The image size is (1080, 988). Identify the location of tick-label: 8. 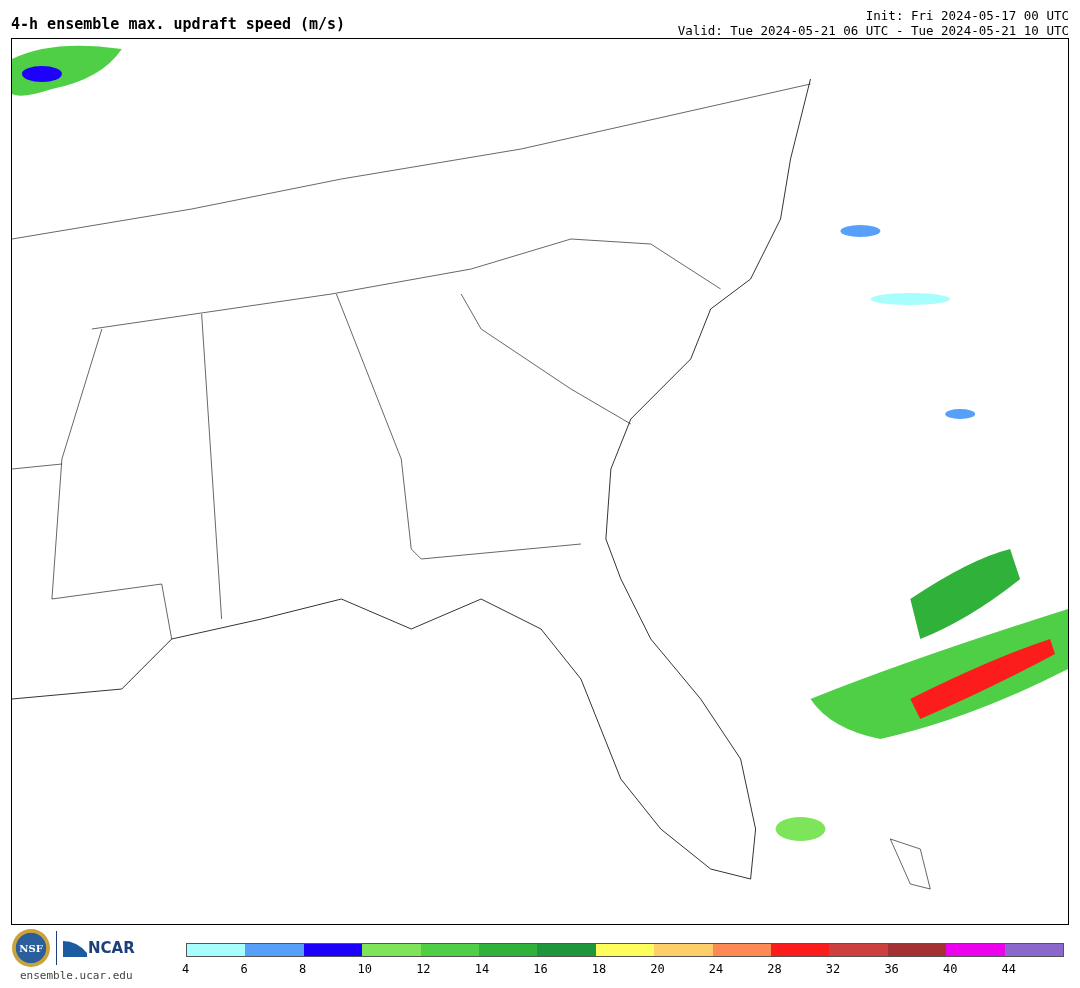
(303, 968).